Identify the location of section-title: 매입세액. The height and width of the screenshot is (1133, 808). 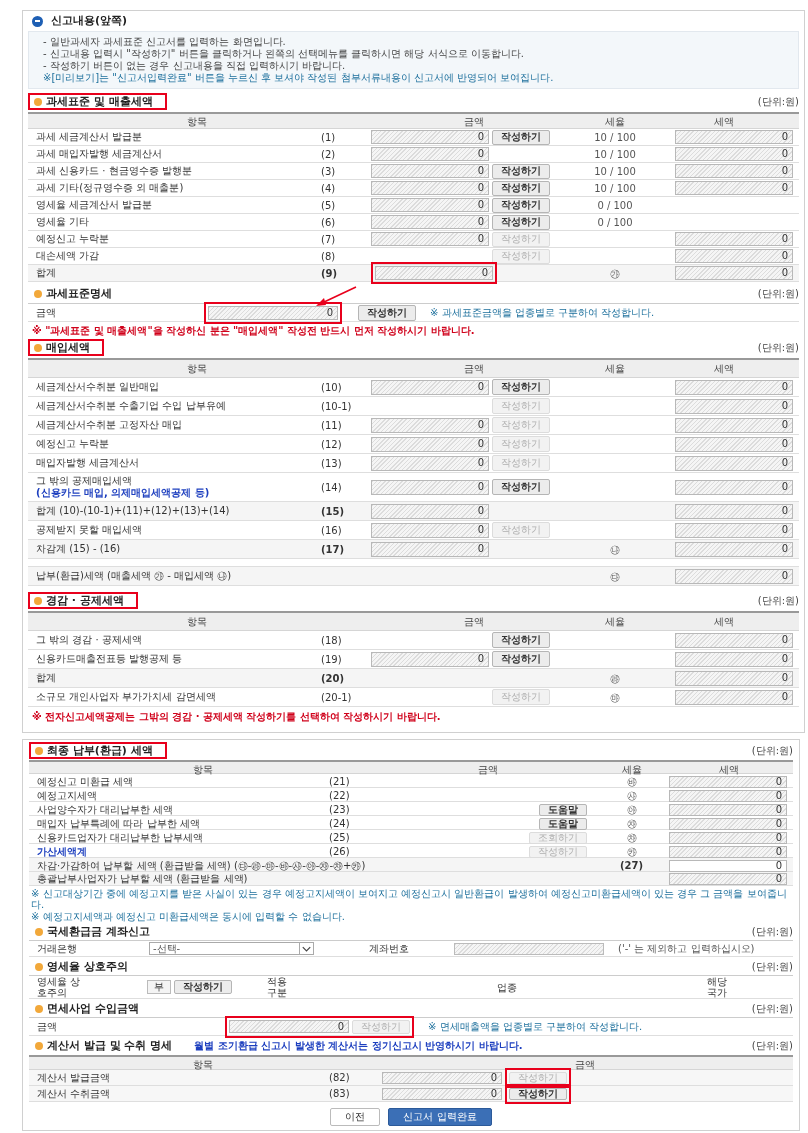
(68, 347).